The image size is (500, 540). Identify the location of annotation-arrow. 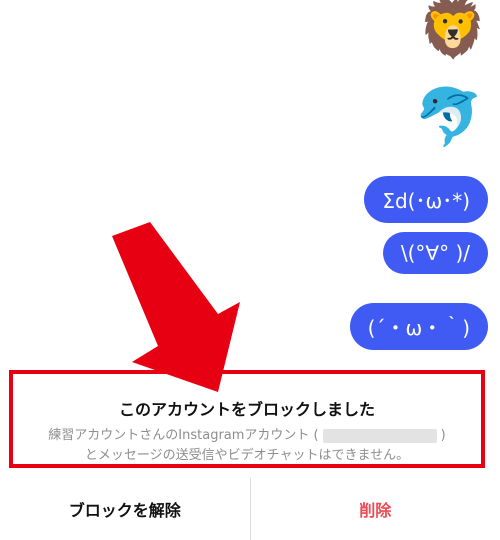
(176, 307).